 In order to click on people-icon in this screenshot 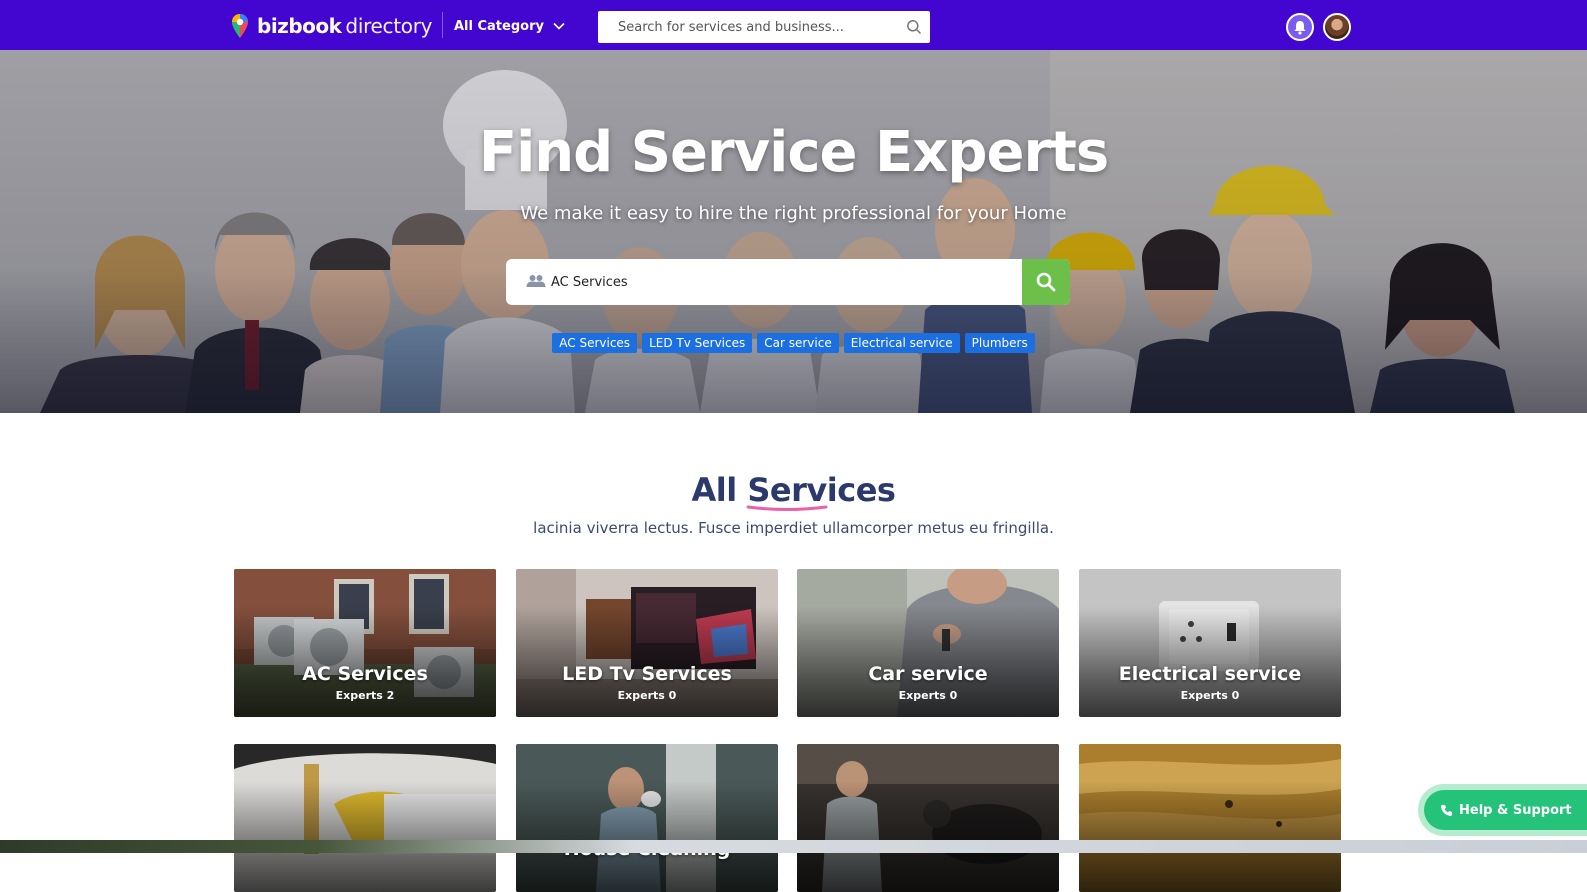, I will do `click(536, 281)`.